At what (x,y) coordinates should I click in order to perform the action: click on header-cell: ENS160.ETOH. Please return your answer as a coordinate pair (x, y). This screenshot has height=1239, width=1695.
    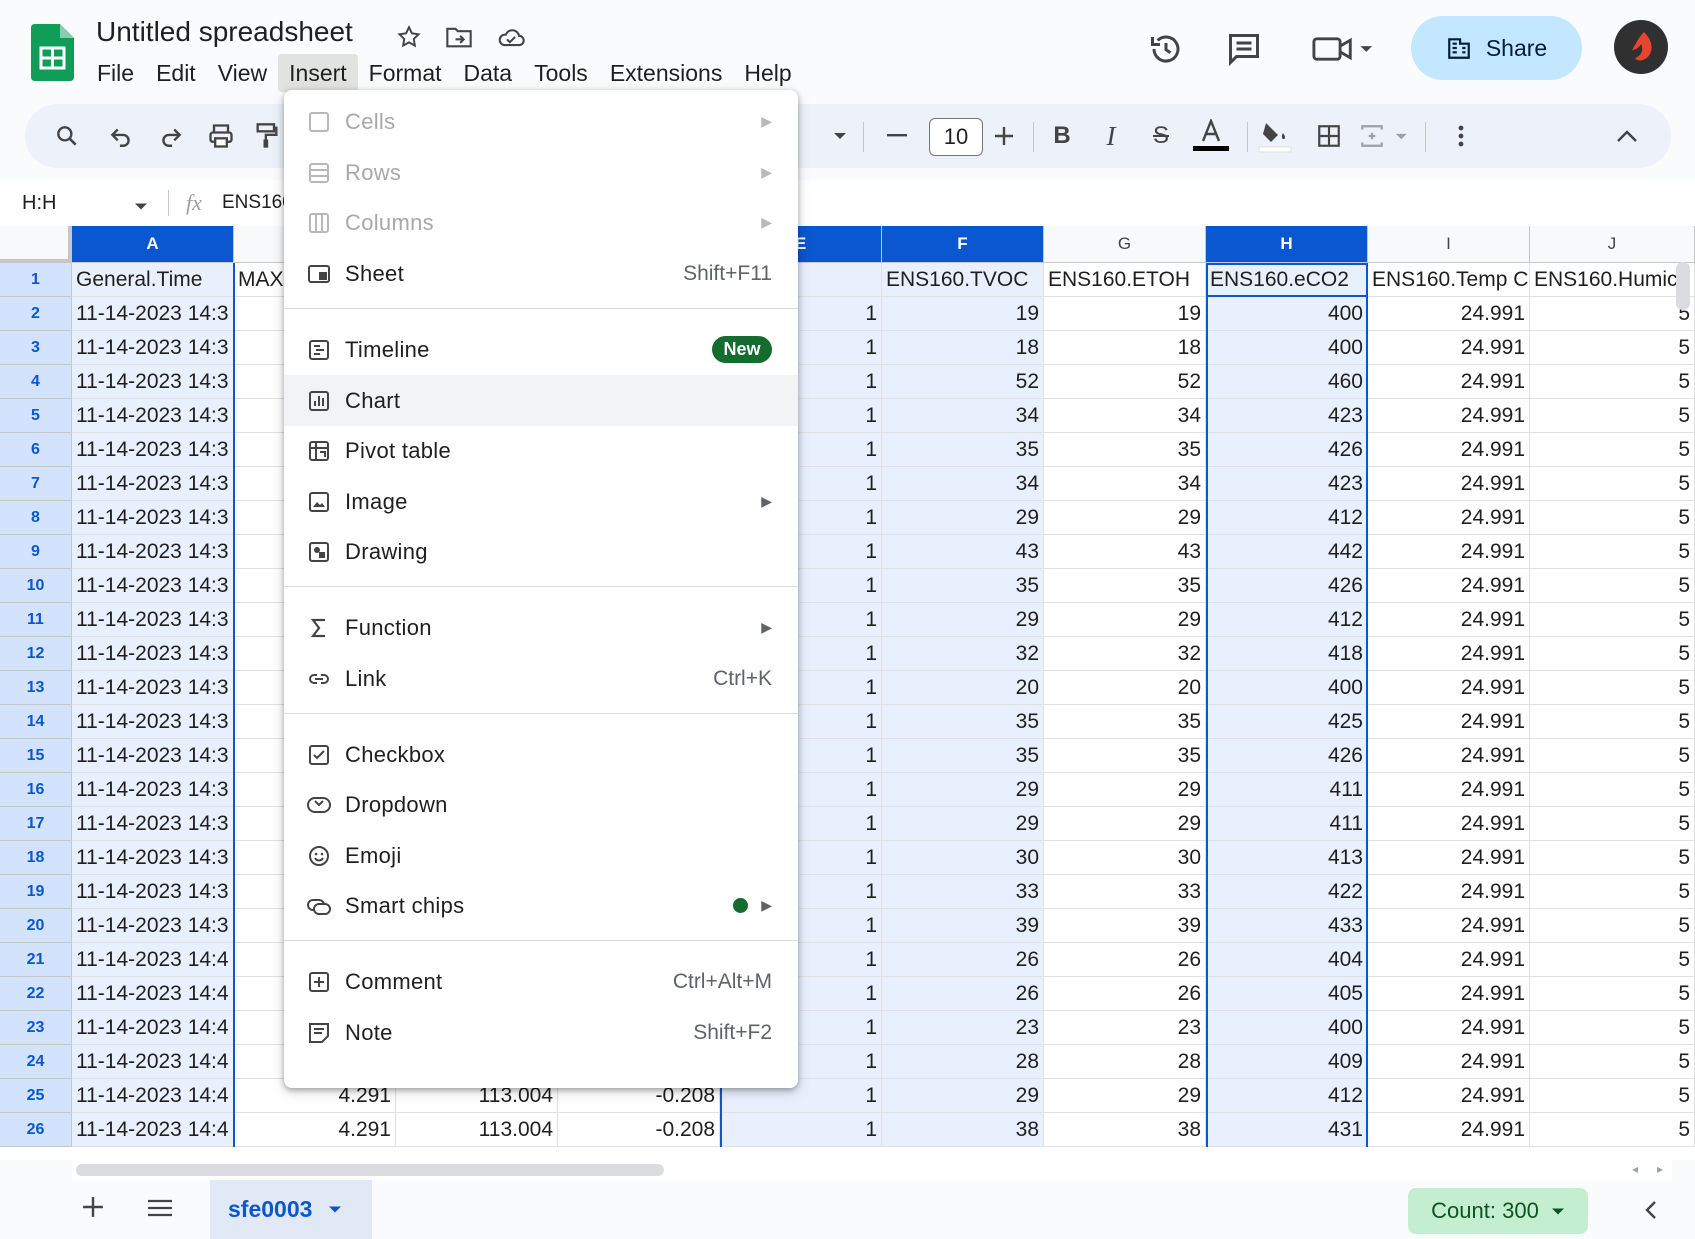
    Looking at the image, I should click on (1125, 280).